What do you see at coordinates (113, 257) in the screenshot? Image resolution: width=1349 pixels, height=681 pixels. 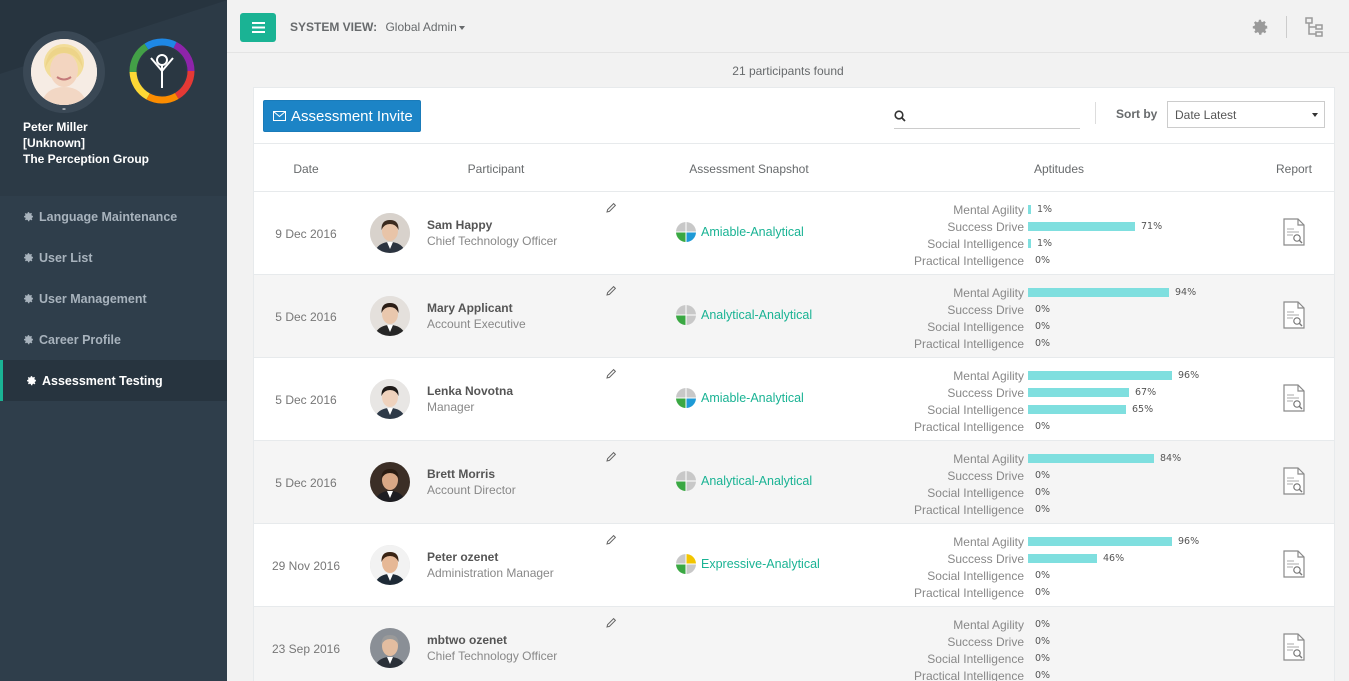 I see `sidebar-item-user-list: User List` at bounding box center [113, 257].